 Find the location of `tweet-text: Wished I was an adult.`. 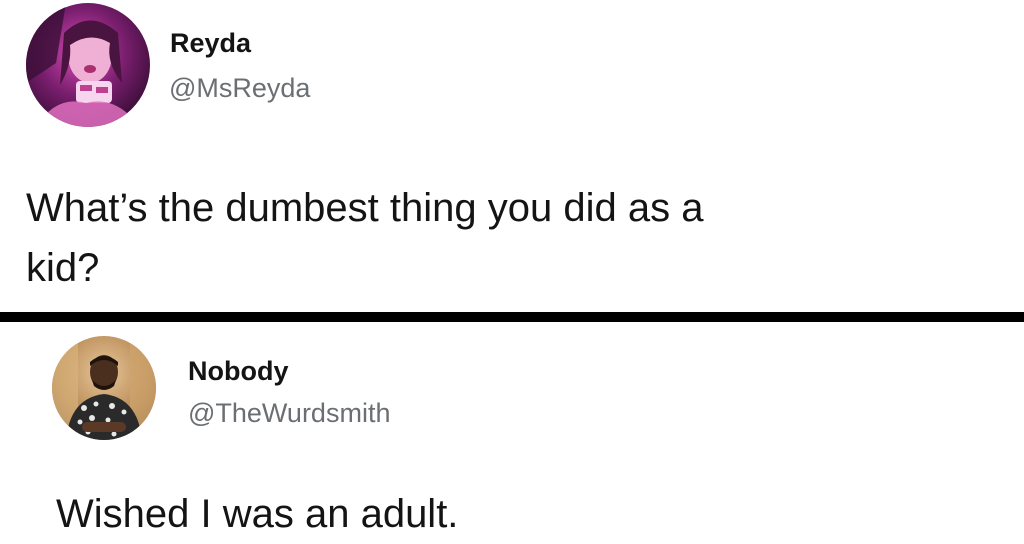

tweet-text: Wished I was an adult. is located at coordinates (257, 514).